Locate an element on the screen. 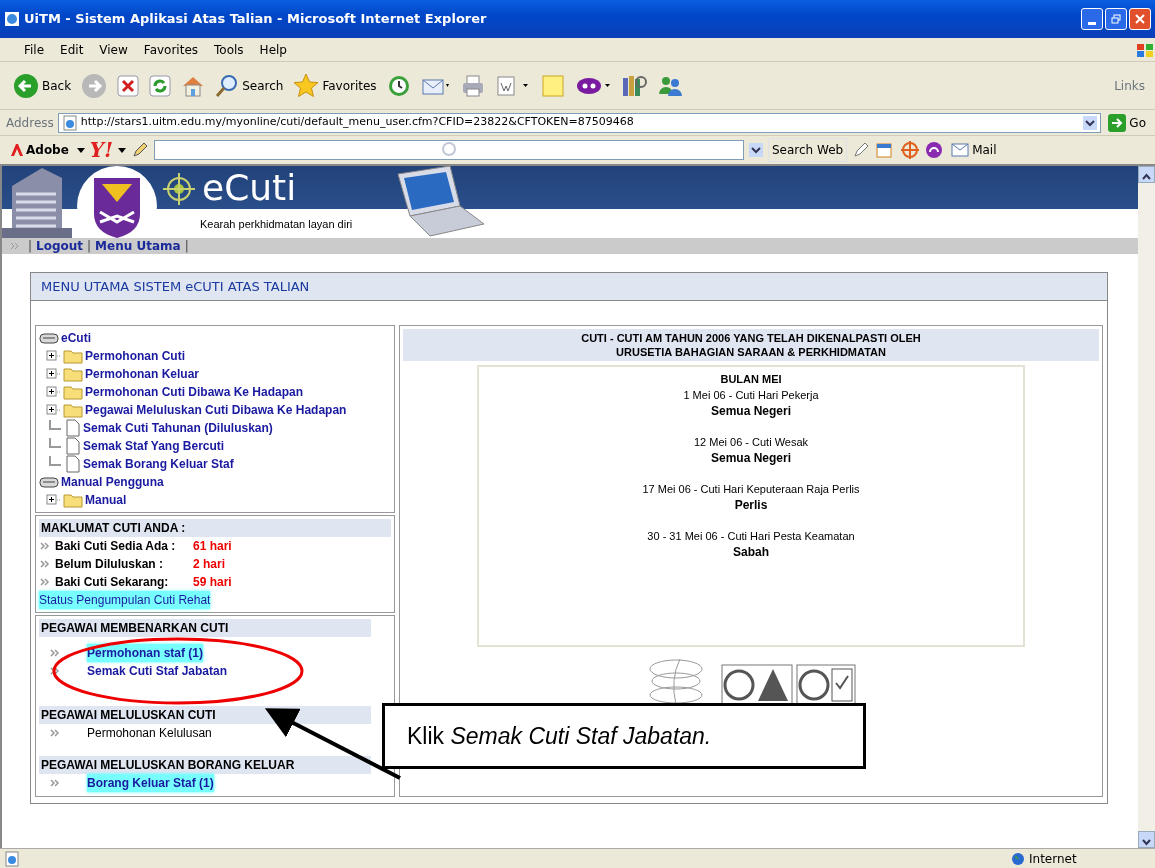 The width and height of the screenshot is (1155, 868). tree-link: Manual Pengguna is located at coordinates (112, 482).